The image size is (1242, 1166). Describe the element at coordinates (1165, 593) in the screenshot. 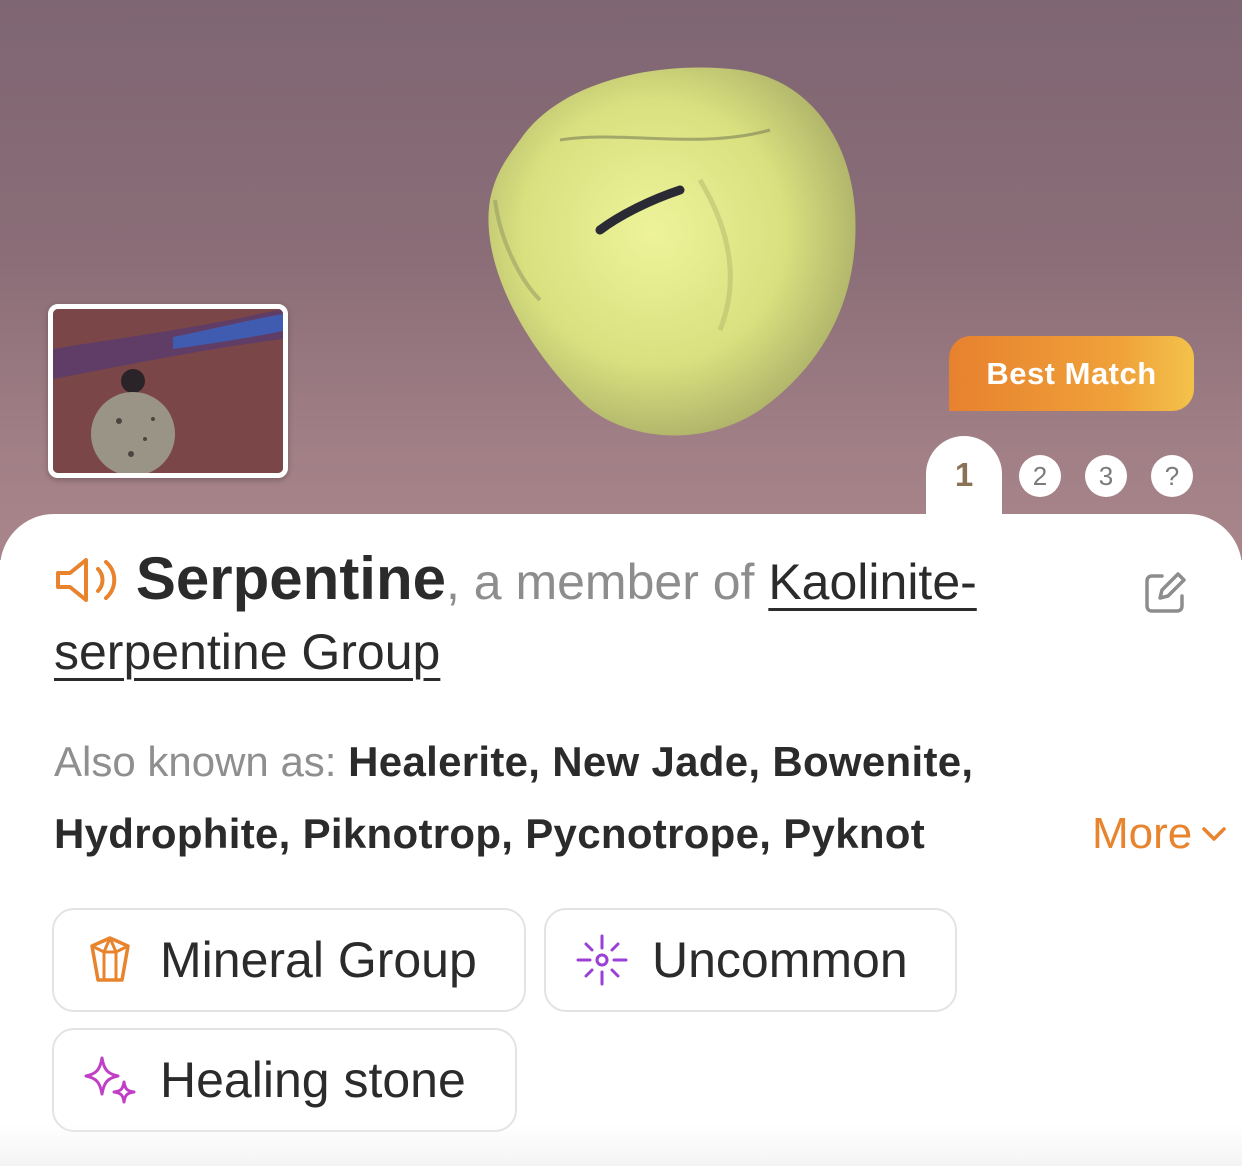

I see `edit-icon` at that location.